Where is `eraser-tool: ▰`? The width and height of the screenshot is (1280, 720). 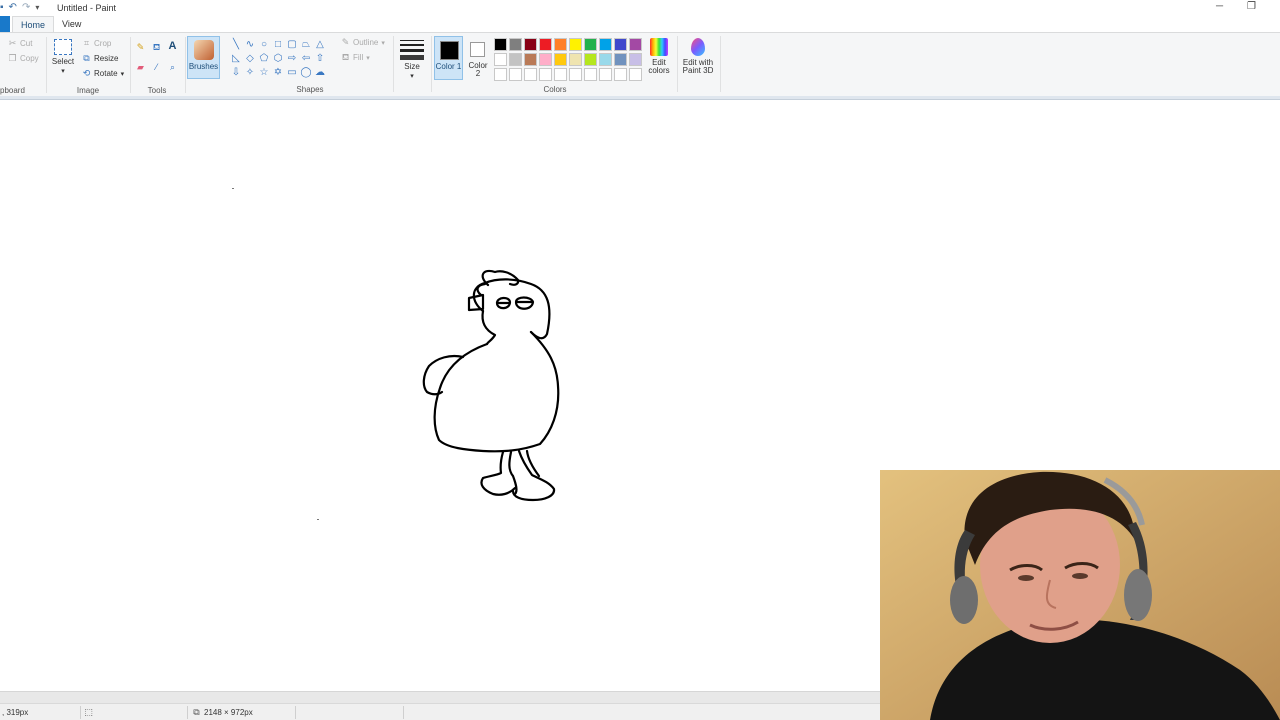
eraser-tool: ▰ is located at coordinates (140, 67).